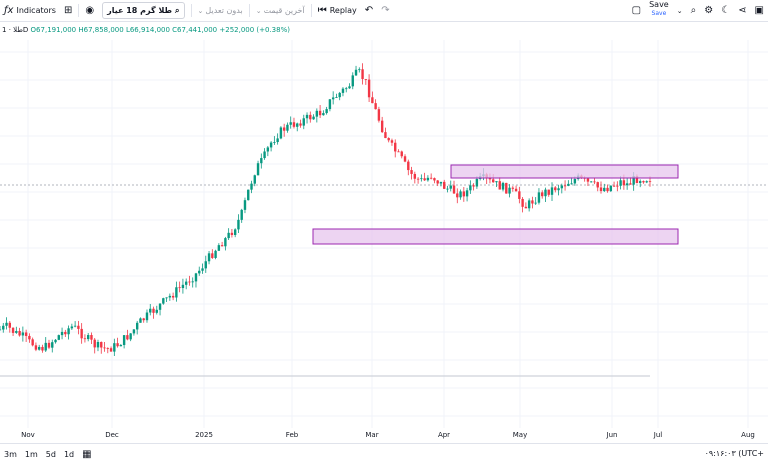 The height and width of the screenshot is (464, 768). Describe the element at coordinates (10, 454) in the screenshot. I see `range-3m: 3m` at that location.